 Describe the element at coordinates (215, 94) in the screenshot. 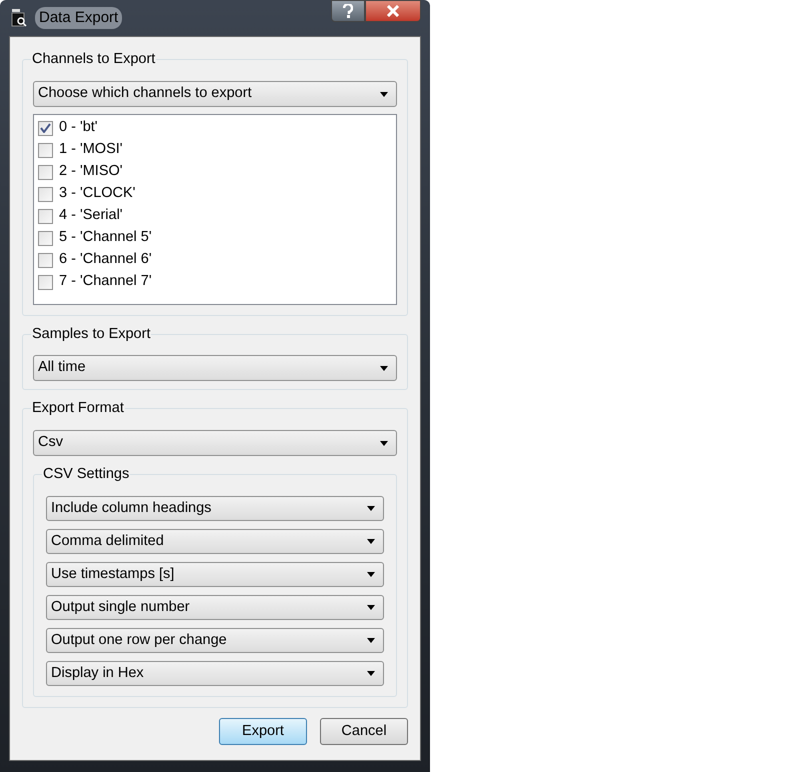

I see `dropdown: Choose which channels to export` at that location.